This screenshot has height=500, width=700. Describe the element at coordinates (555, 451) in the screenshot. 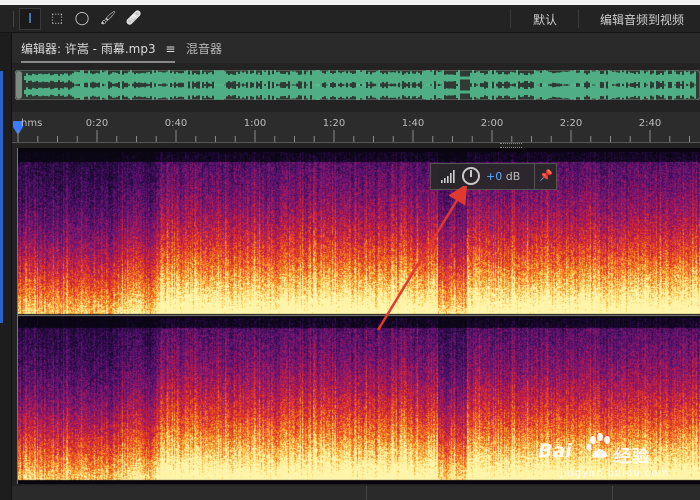

I see `watermark-brand: Bai` at that location.